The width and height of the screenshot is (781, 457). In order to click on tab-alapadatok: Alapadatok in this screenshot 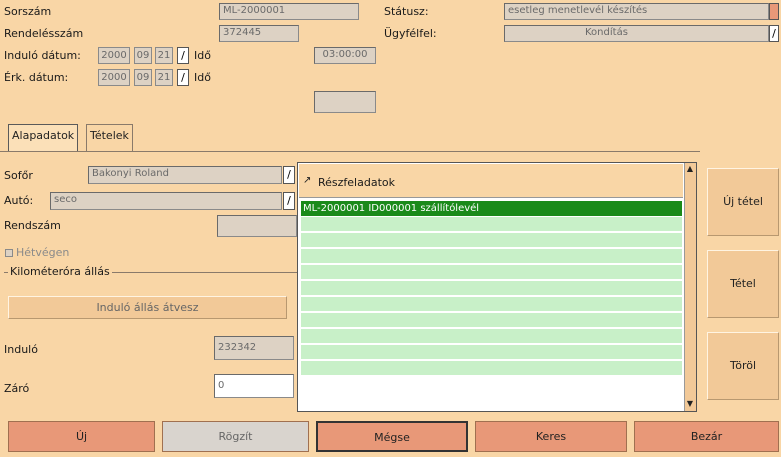, I will do `click(43, 137)`.